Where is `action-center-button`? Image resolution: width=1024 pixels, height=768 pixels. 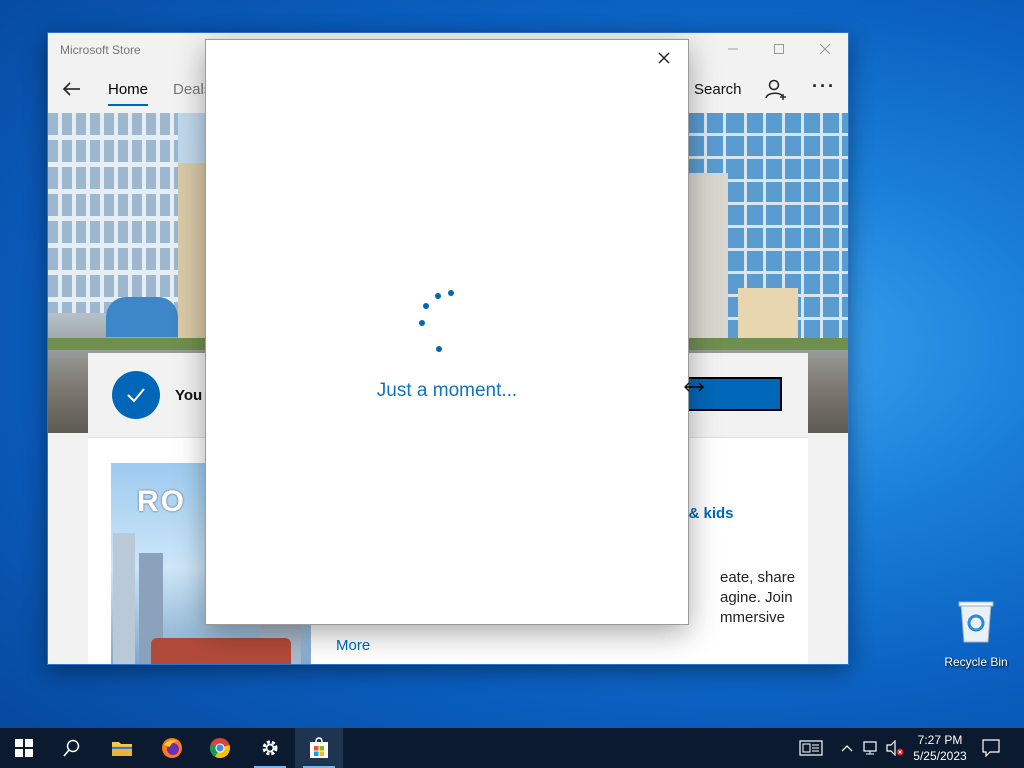
action-center-button is located at coordinates (991, 748).